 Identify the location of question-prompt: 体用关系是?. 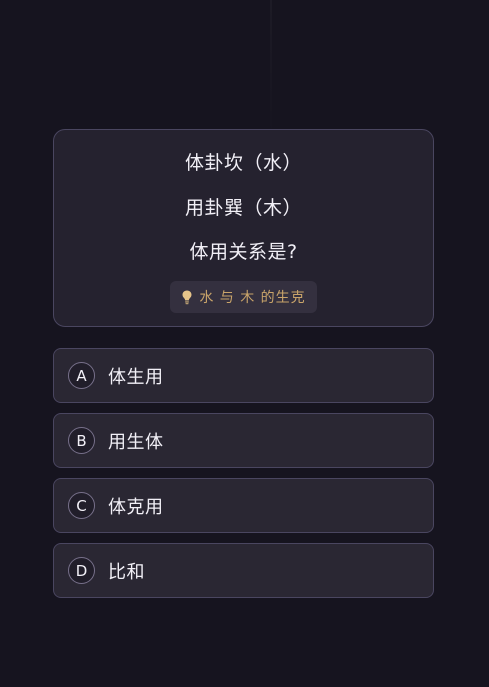
(243, 252).